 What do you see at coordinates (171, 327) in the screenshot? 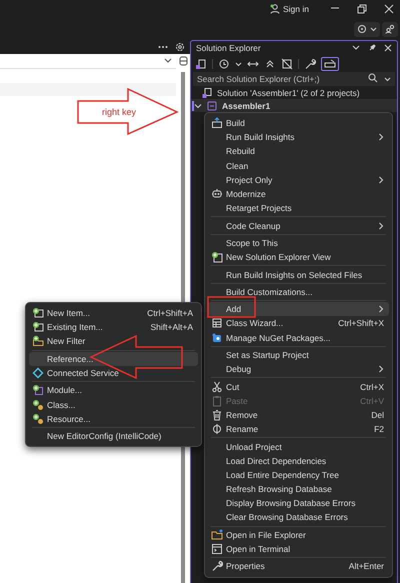
I see `shortcut-label: Shift+Alt+A` at bounding box center [171, 327].